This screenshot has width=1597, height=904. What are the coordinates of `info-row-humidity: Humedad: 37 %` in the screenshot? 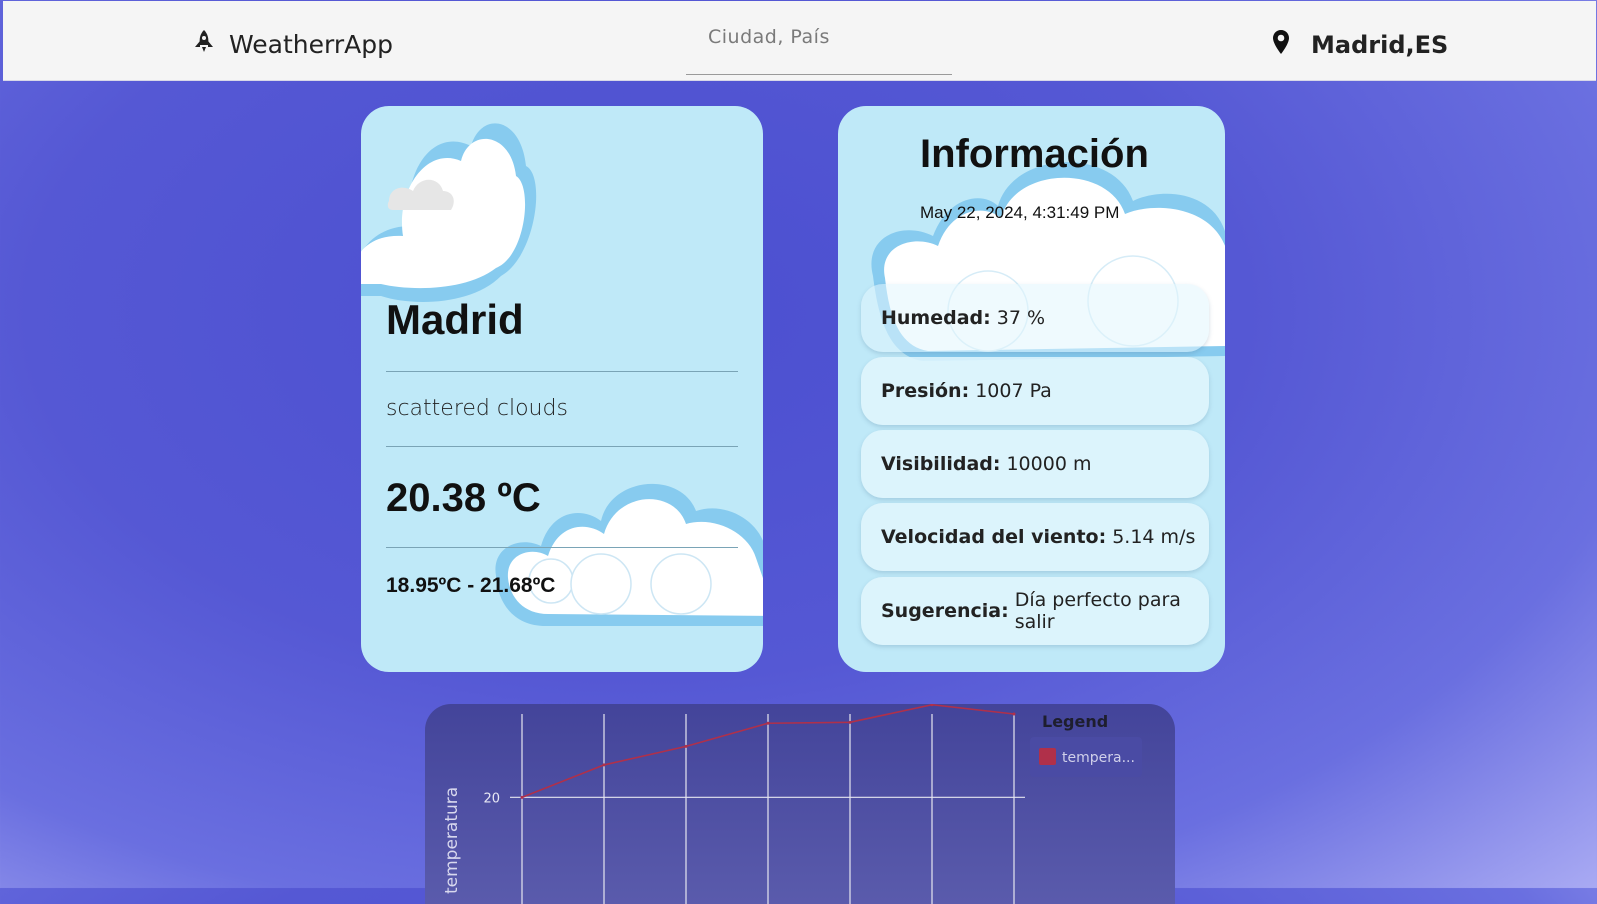 It's located at (1035, 318).